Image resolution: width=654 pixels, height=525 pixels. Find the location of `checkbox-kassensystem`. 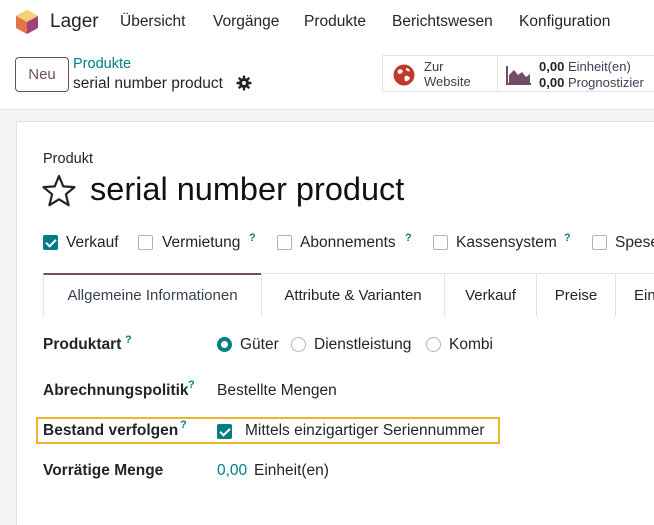

checkbox-kassensystem is located at coordinates (440, 242).